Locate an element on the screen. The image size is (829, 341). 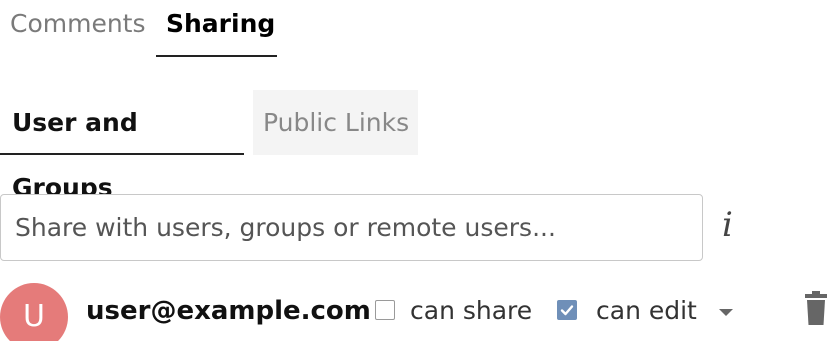
subtab-public-links: Public Links is located at coordinates (335, 122).